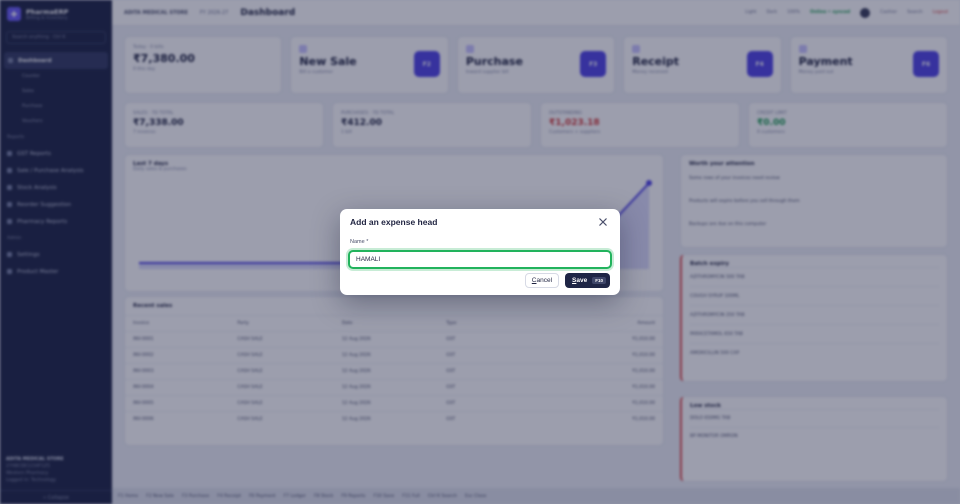 The image size is (960, 504). I want to click on save-button: Save F10, so click(587, 280).